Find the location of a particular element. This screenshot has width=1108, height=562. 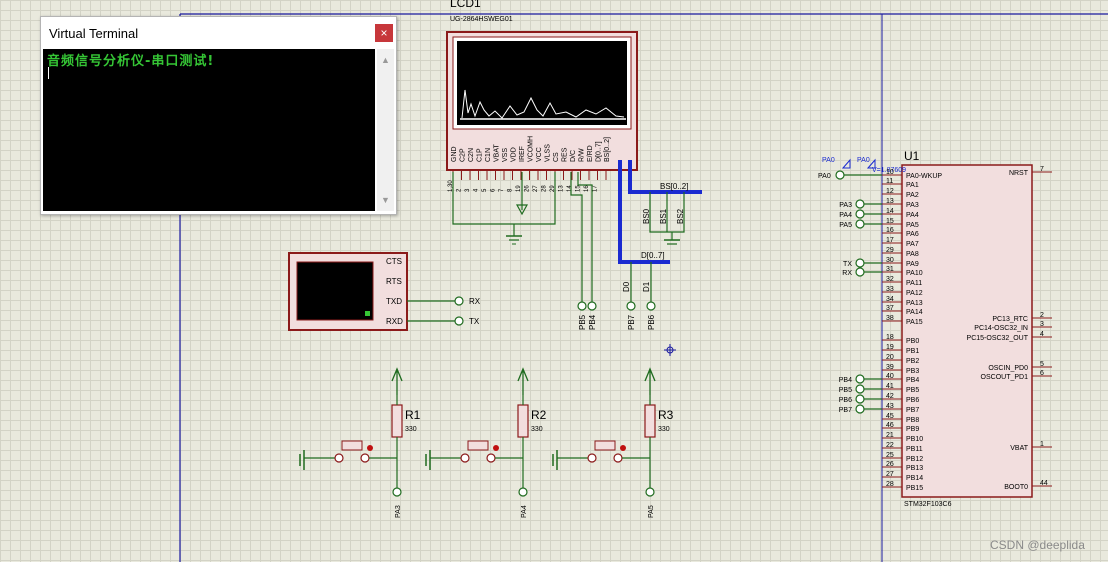

uart-terminal: CTS RTS TXD RXD RX TX is located at coordinates (384, 291).